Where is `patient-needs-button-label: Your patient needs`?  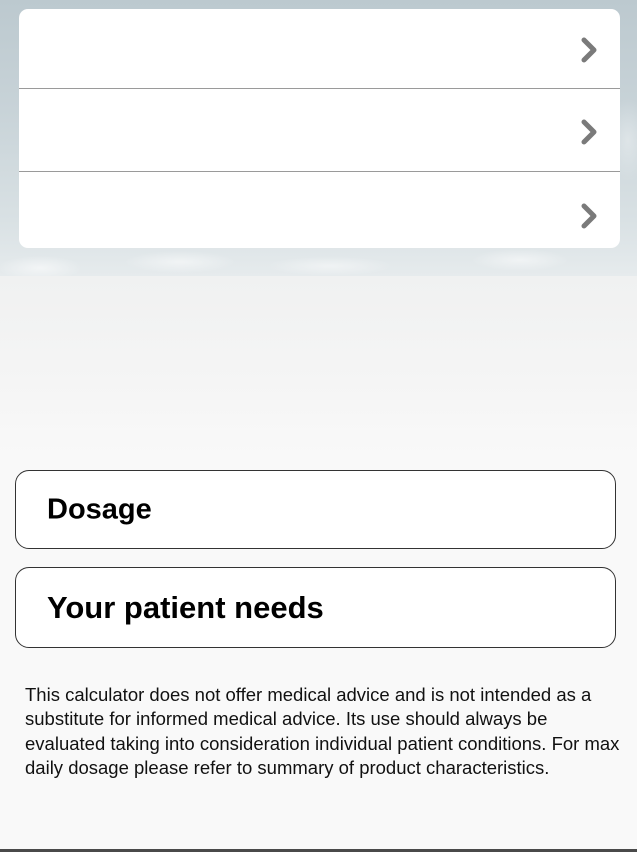
patient-needs-button-label: Your patient needs is located at coordinates (185, 607).